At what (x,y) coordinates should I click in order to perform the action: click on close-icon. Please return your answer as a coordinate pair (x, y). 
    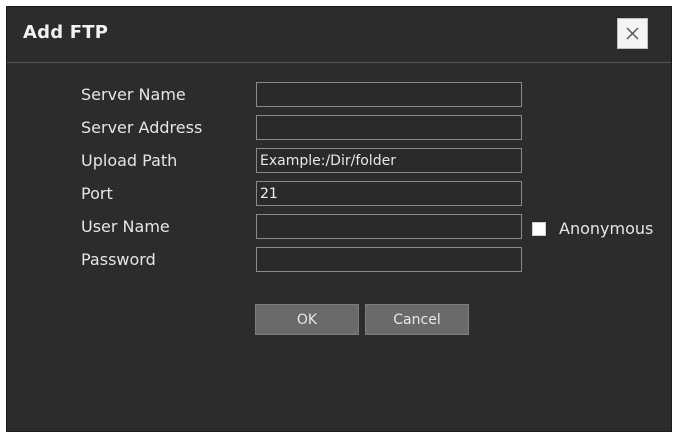
    Looking at the image, I should click on (632, 33).